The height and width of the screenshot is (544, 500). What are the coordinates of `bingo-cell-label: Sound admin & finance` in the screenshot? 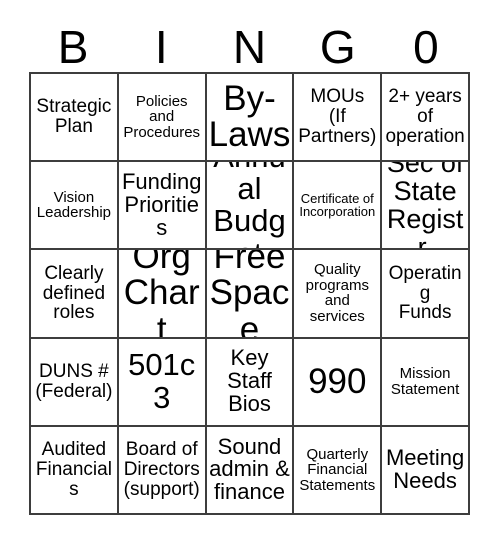 It's located at (249, 469).